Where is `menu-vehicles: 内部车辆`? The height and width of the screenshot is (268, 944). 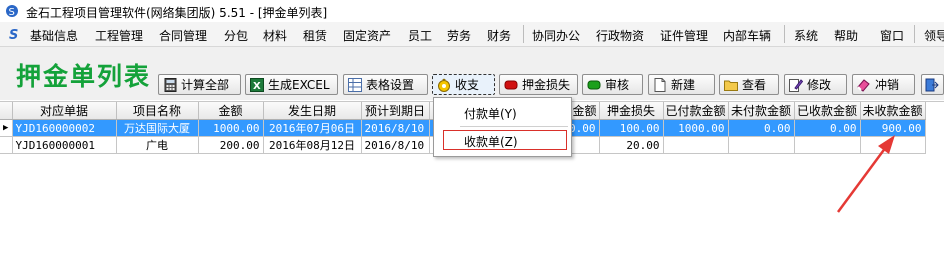
menu-vehicles: 内部车辆 is located at coordinates (747, 35).